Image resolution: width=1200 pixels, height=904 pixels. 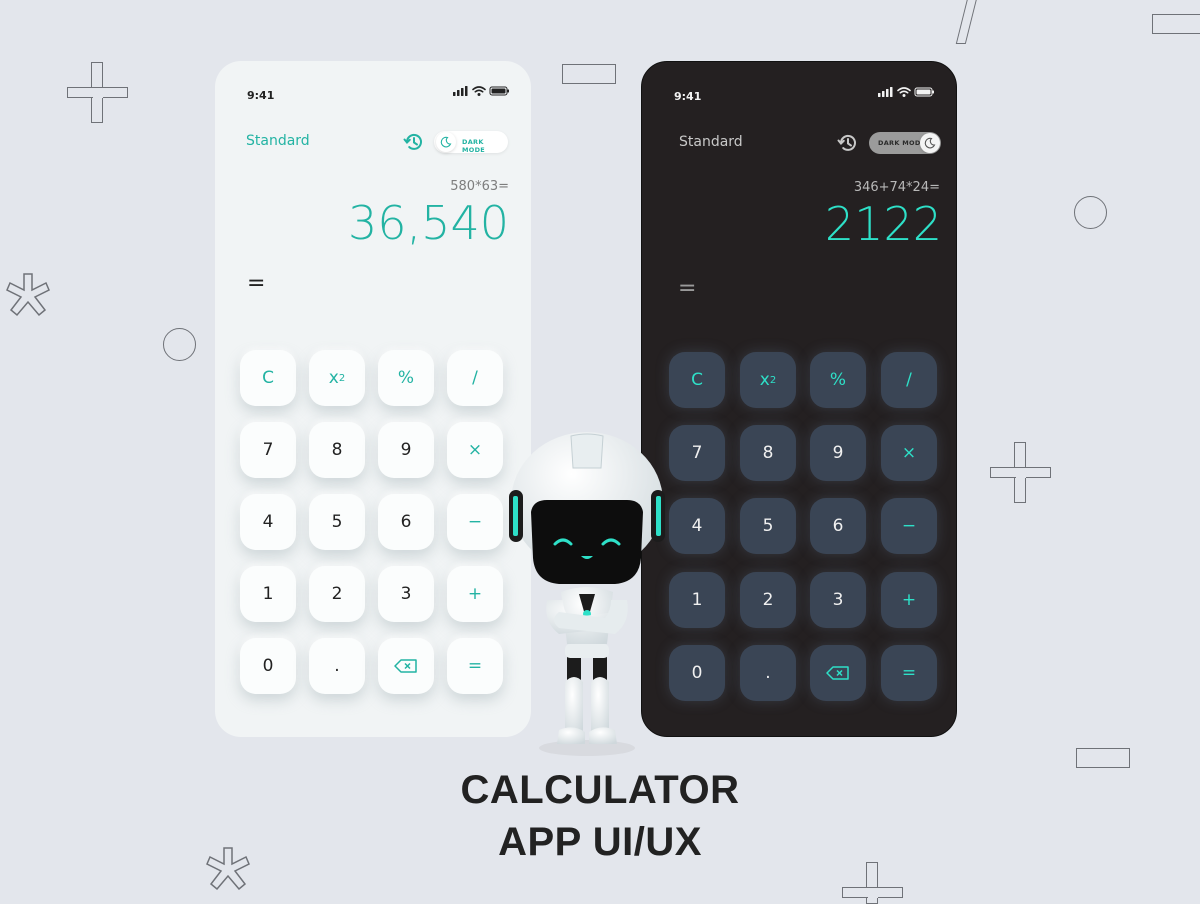 I want to click on decor-rect-top, so click(x=589, y=74).